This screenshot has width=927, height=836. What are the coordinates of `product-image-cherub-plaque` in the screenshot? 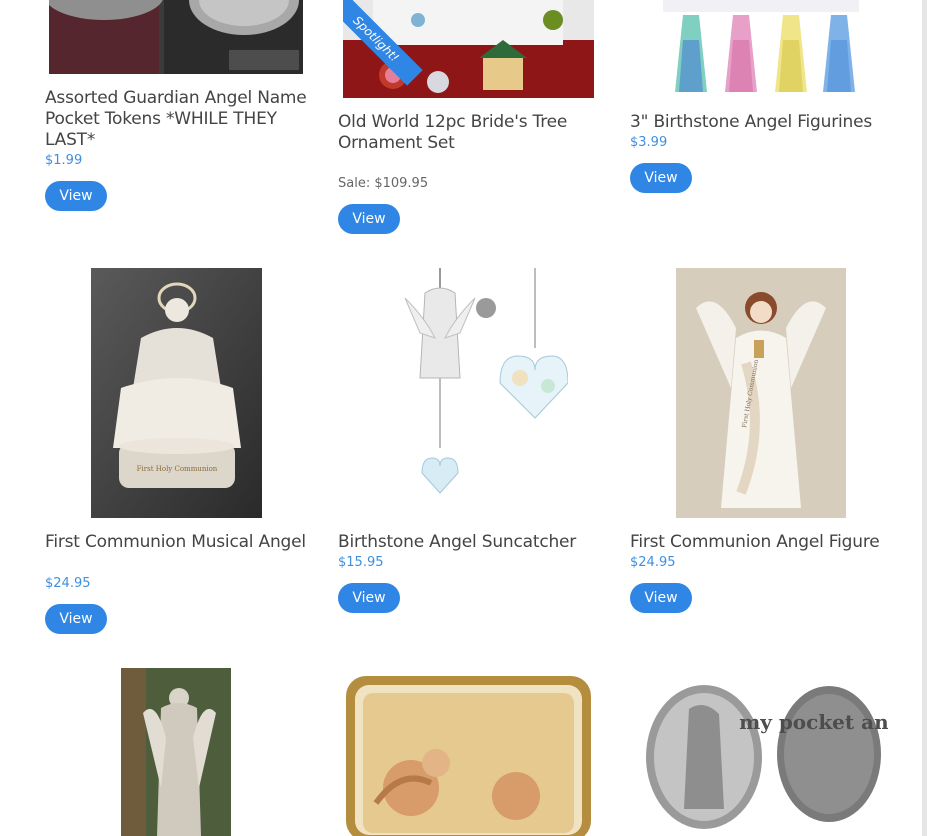 It's located at (468, 752).